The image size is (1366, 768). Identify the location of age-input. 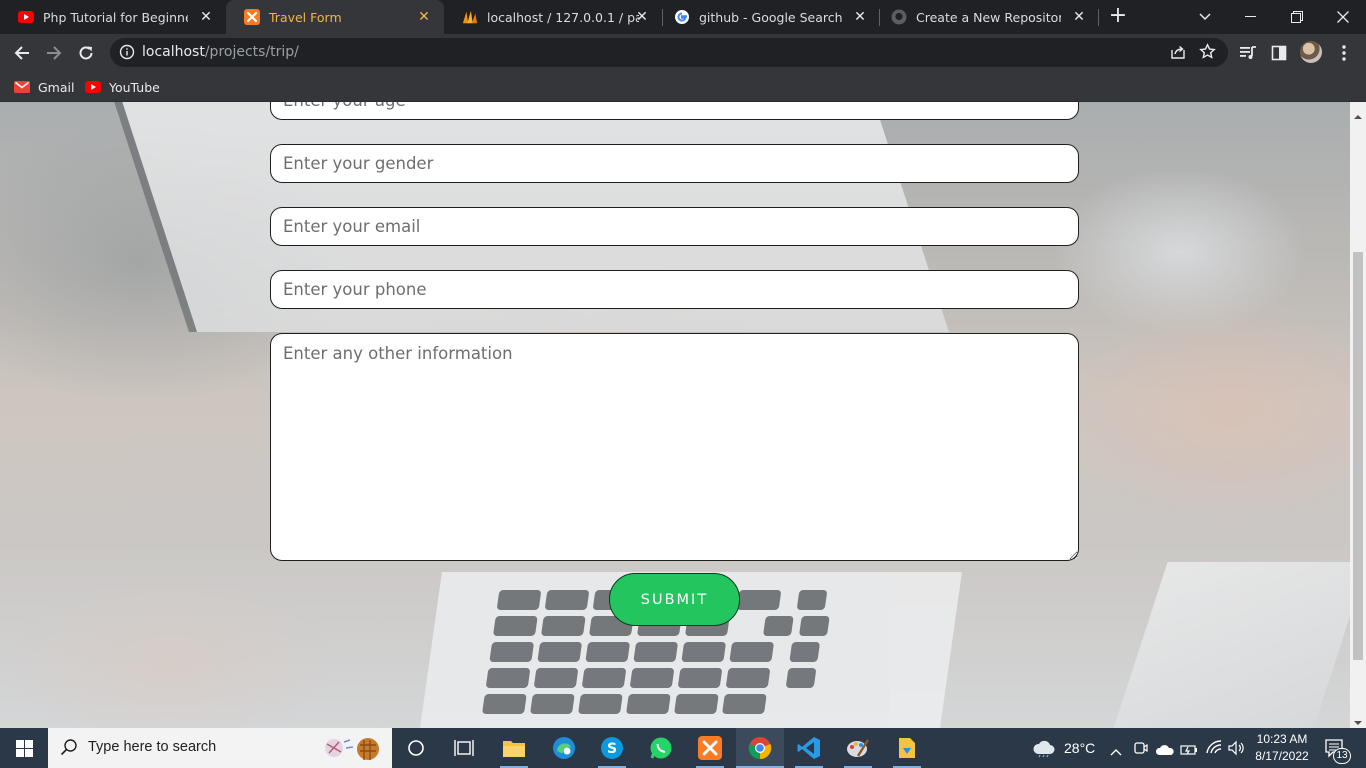
(674, 111).